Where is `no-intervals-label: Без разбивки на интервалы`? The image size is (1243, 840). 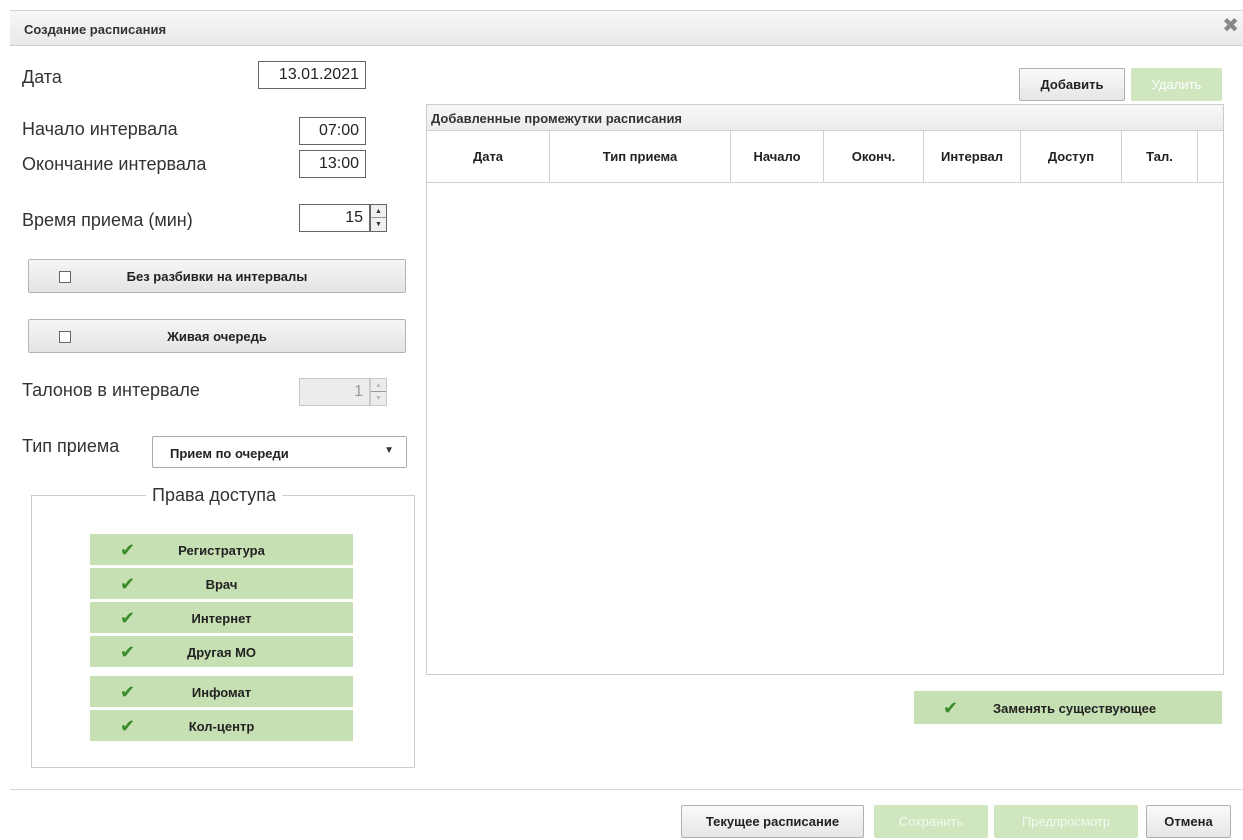
no-intervals-label: Без разбивки на интервалы is located at coordinates (217, 276).